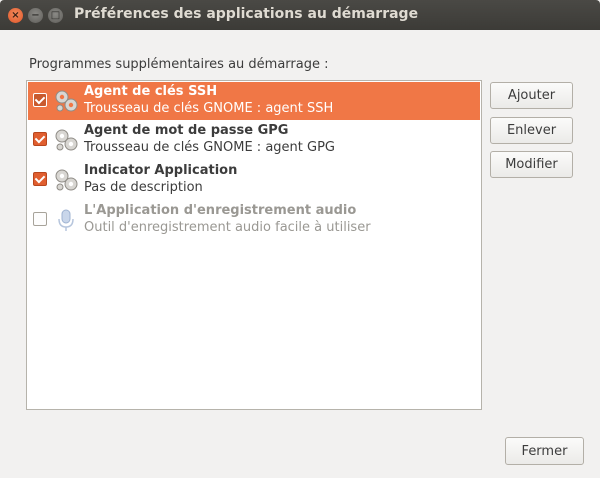  Describe the element at coordinates (531, 164) in the screenshot. I see `edit-button: Modifier` at that location.